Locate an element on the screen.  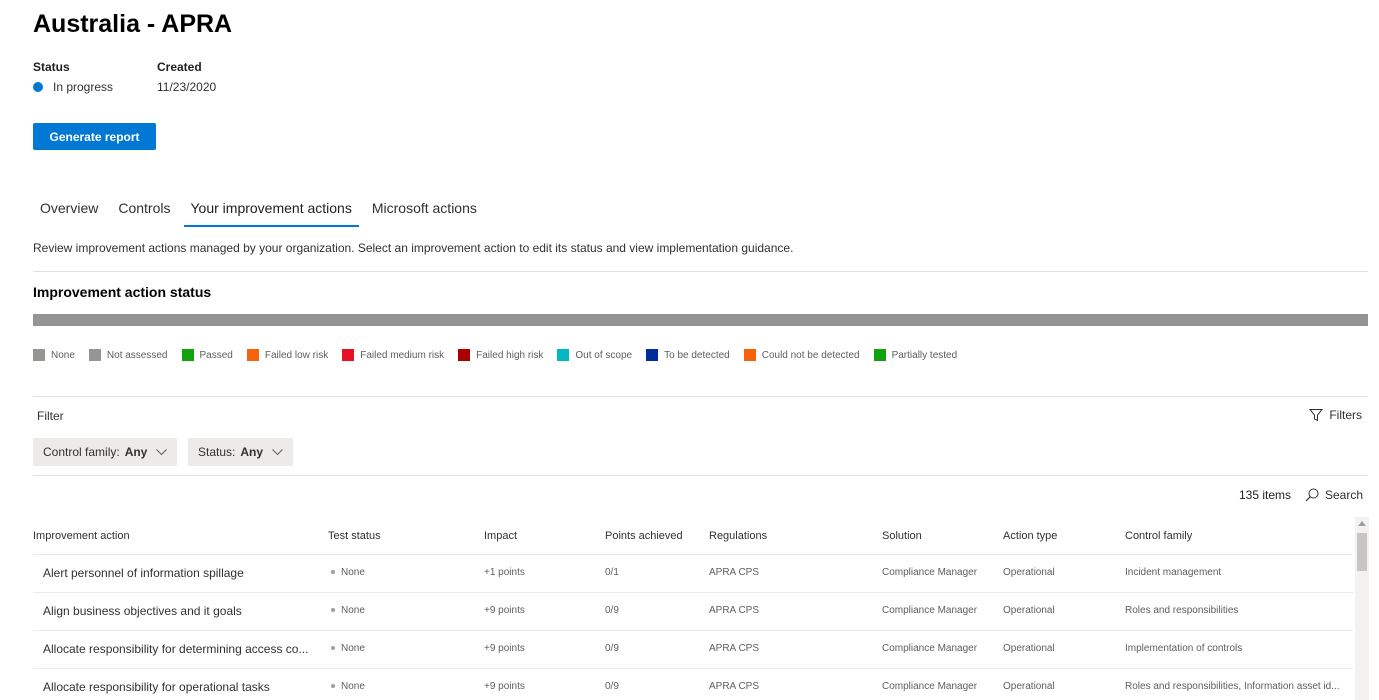
column-header: Improvement action is located at coordinates (81, 536).